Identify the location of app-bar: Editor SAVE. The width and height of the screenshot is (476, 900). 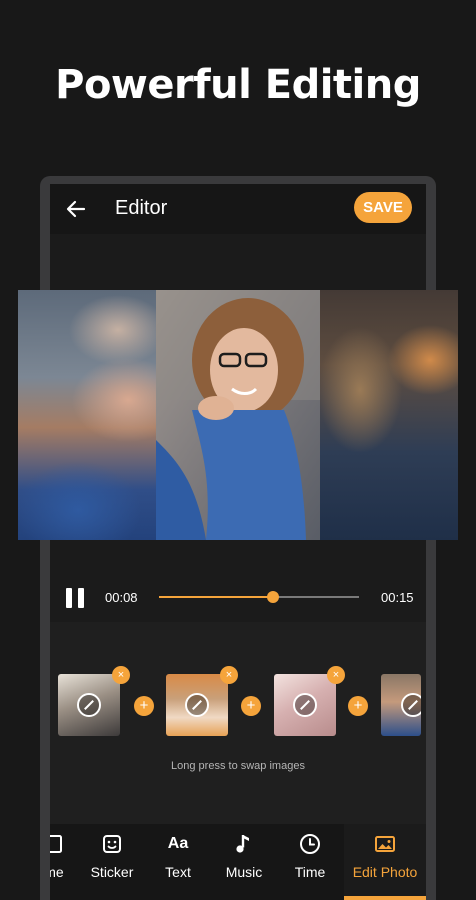
(238, 209).